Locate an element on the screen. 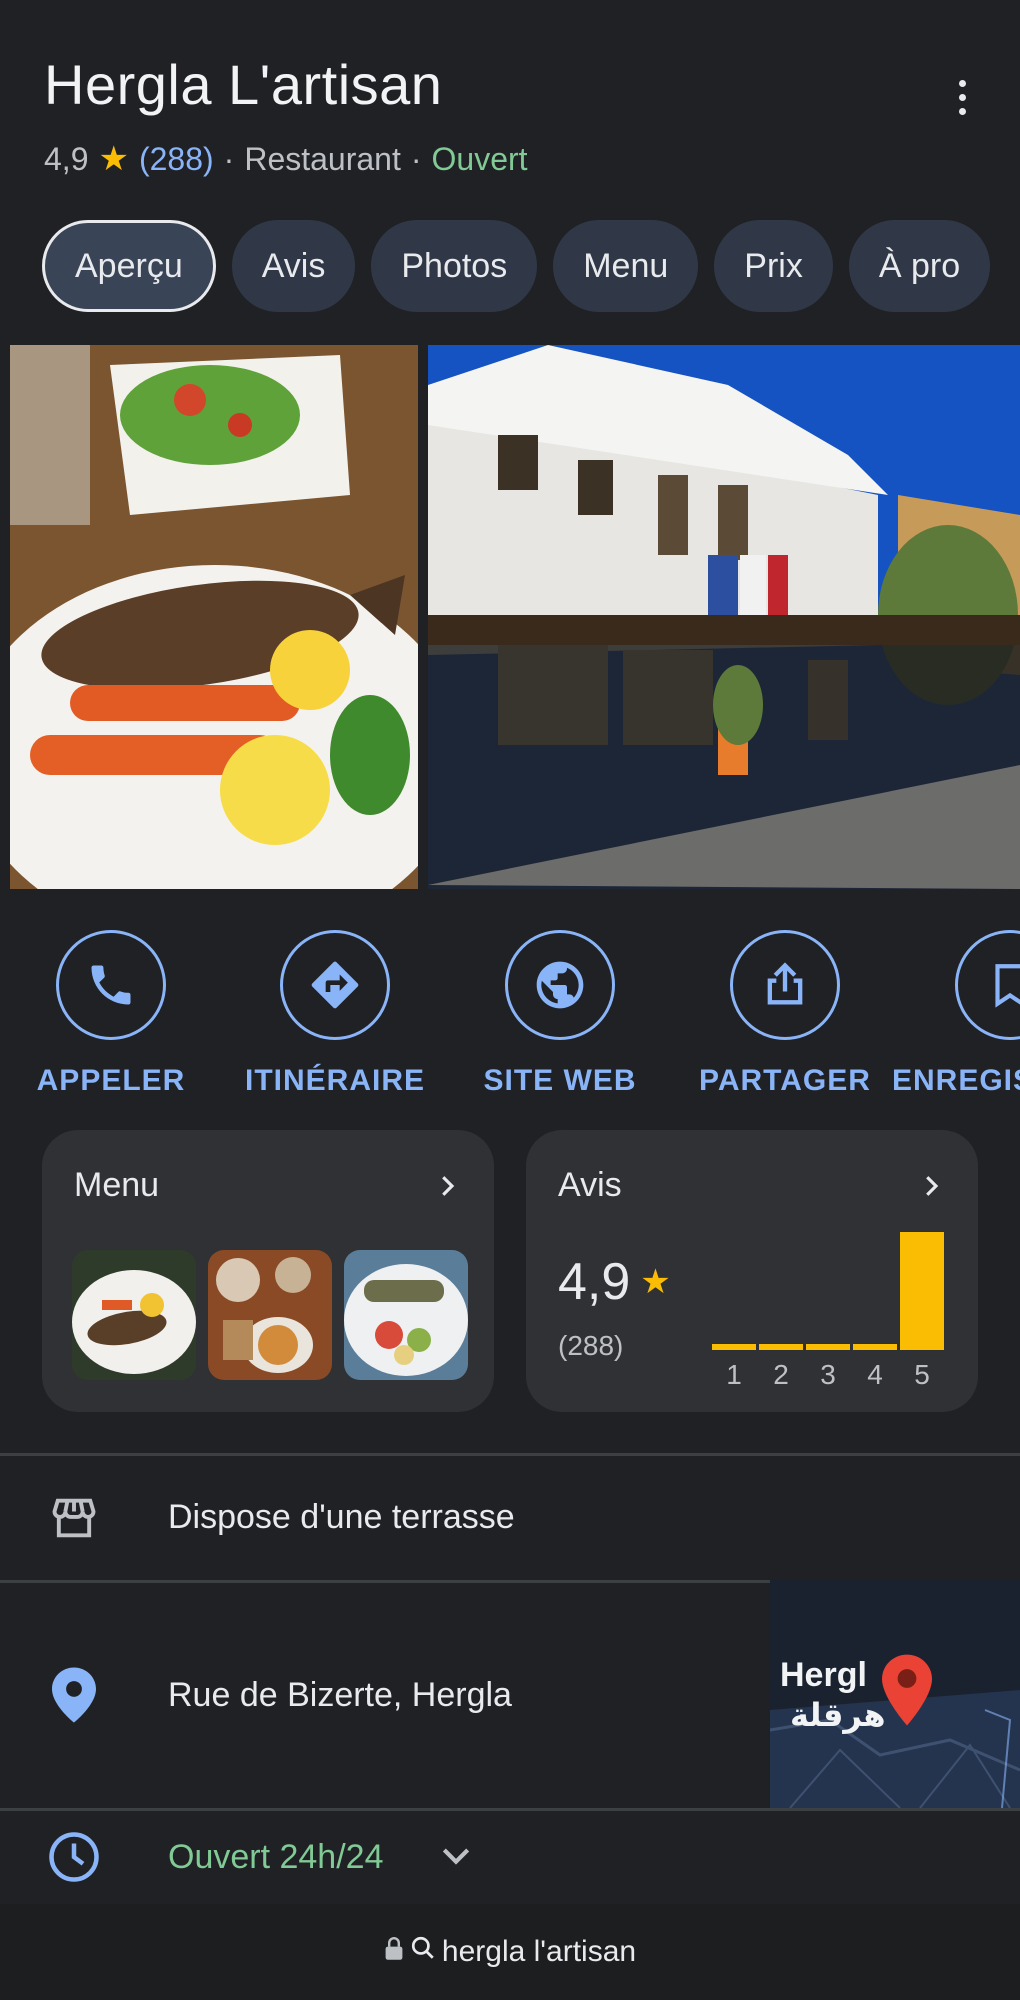  map-label: Hergl is located at coordinates (823, 1675).